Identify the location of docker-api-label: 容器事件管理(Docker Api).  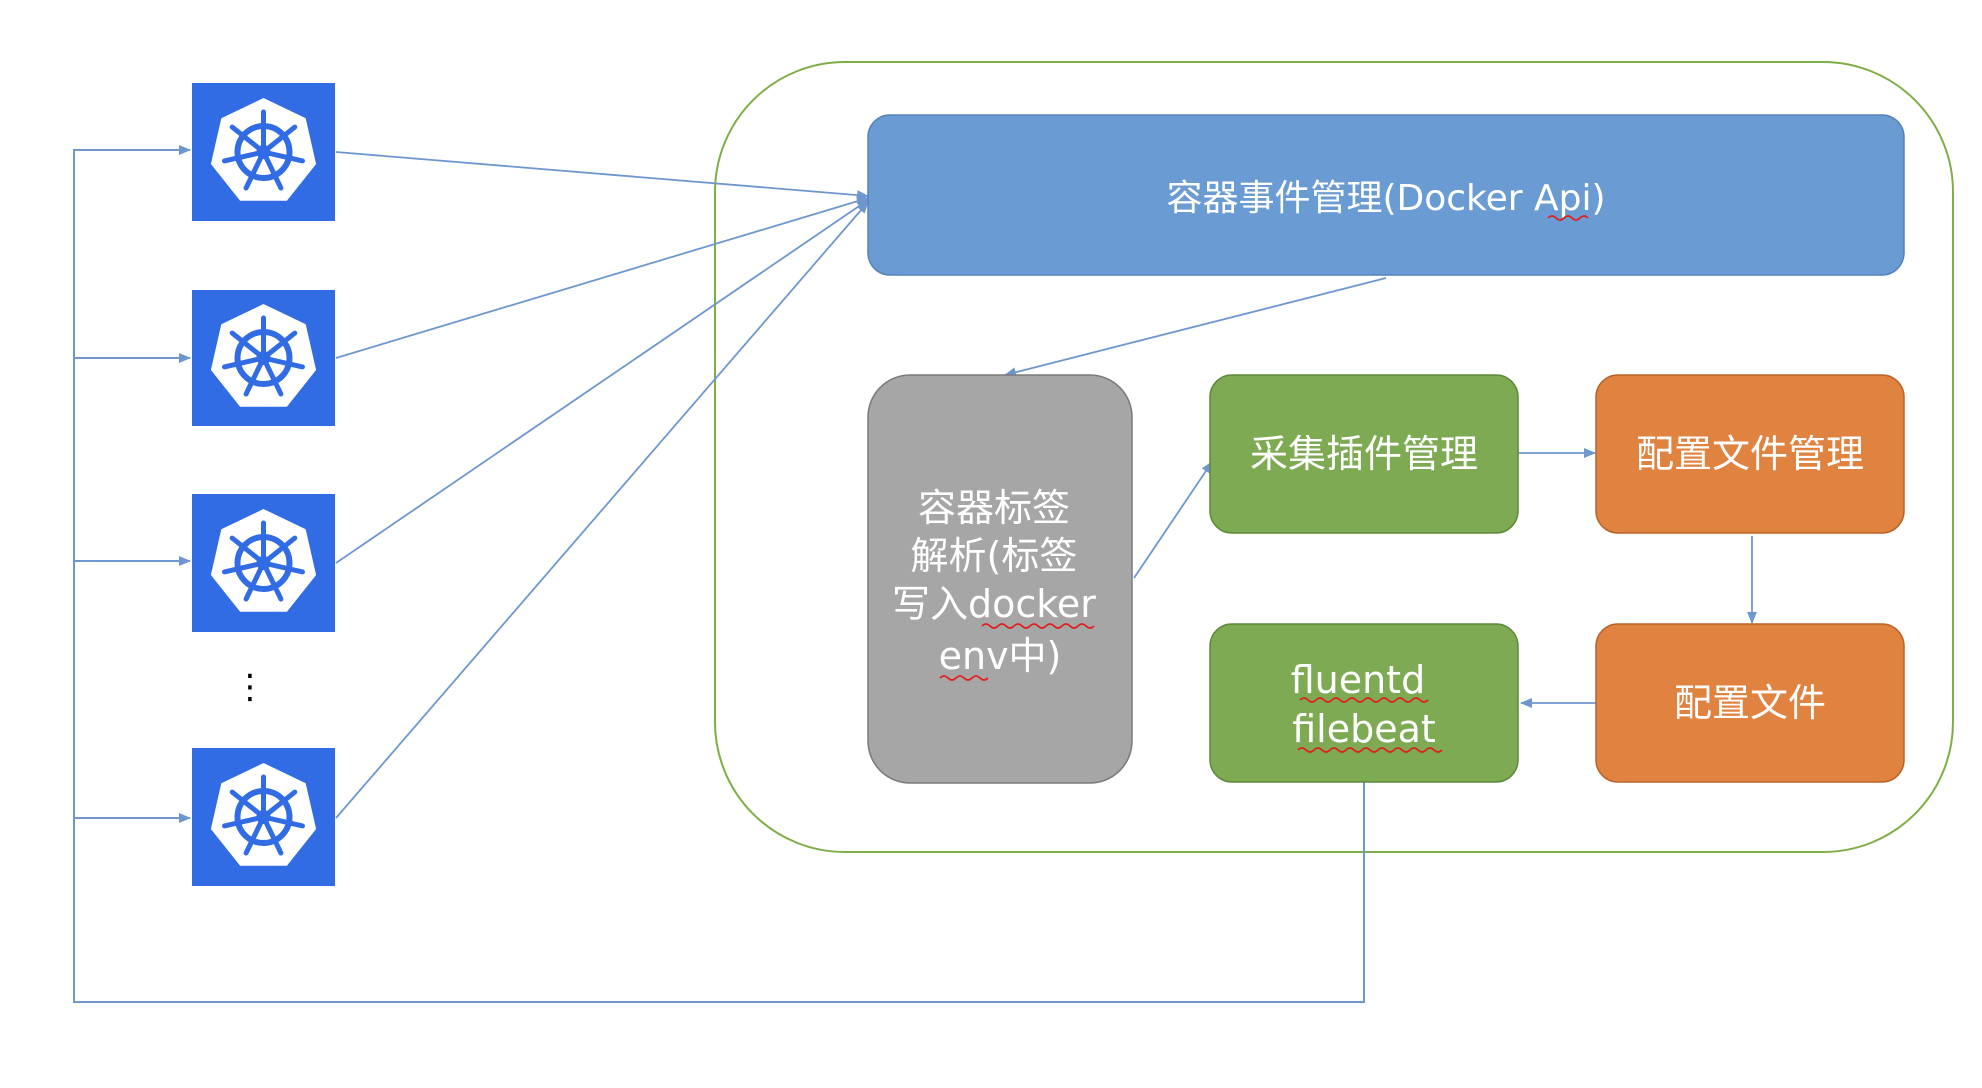
(1385, 198).